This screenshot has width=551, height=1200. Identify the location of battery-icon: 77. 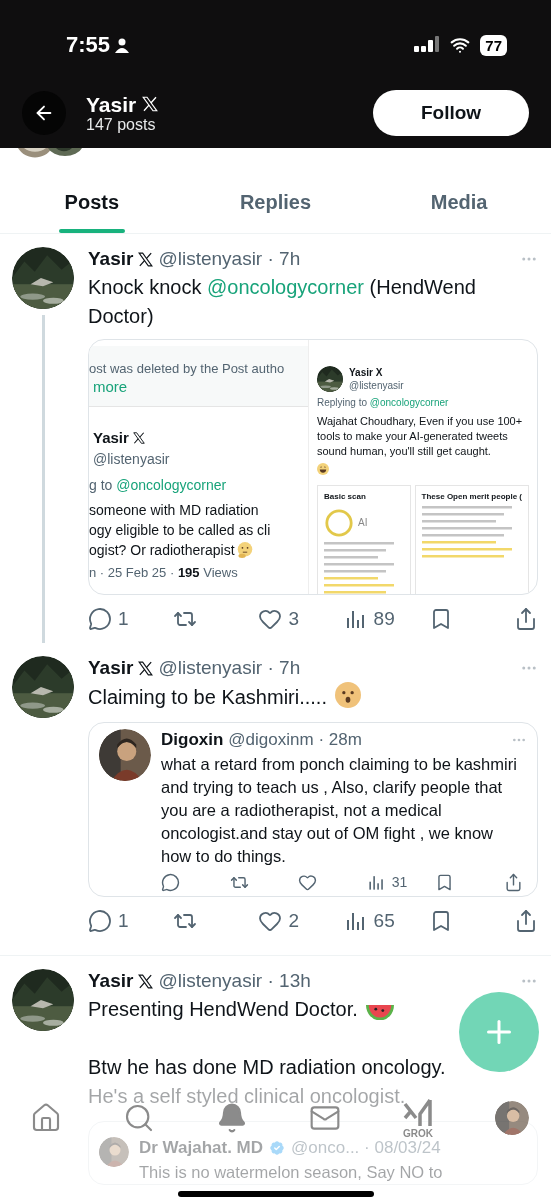
(493, 45).